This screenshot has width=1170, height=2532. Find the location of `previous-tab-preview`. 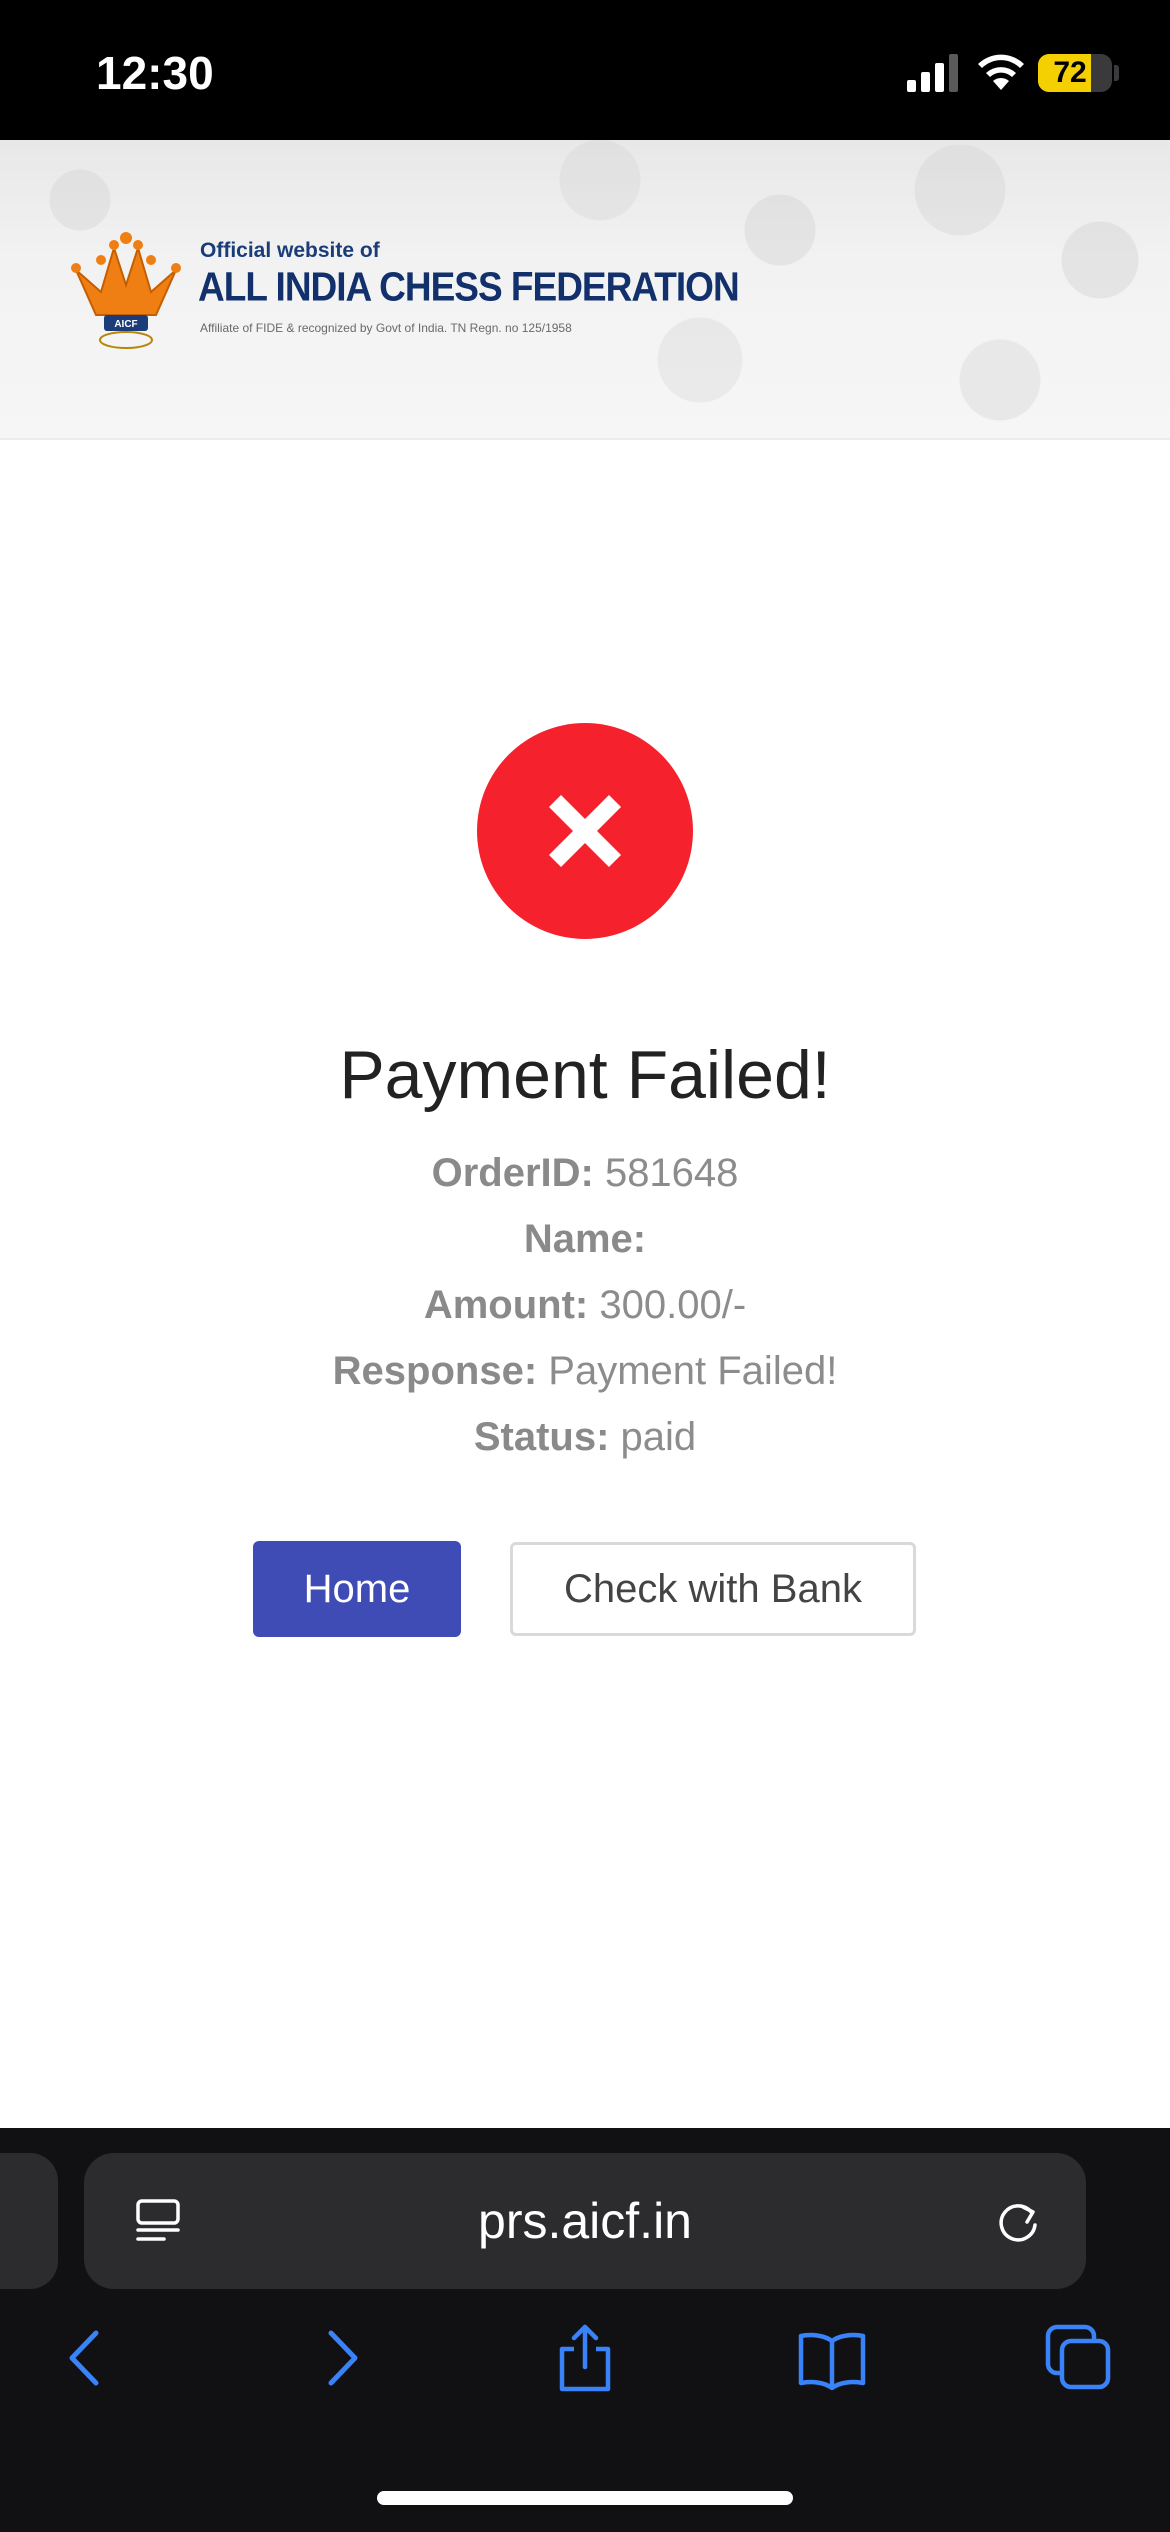

previous-tab-preview is located at coordinates (29, 2221).